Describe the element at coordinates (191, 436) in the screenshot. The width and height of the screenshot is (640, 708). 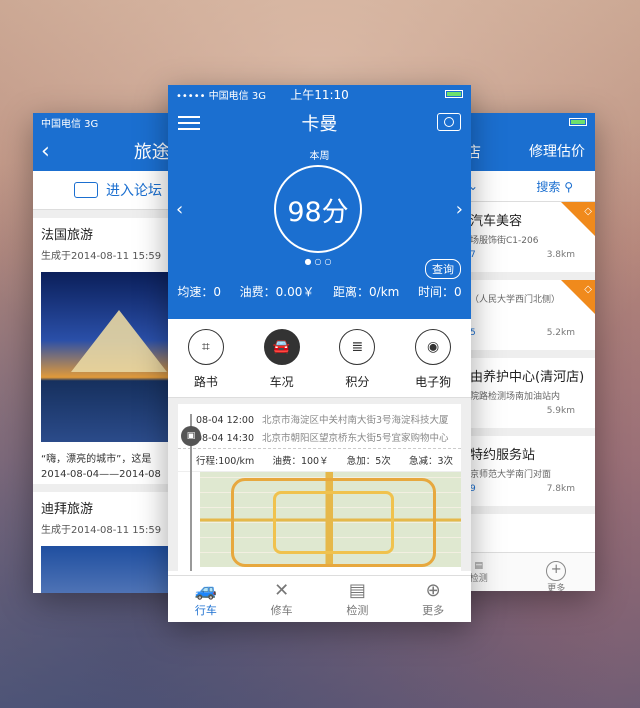
I see `car-icon: ▣` at that location.